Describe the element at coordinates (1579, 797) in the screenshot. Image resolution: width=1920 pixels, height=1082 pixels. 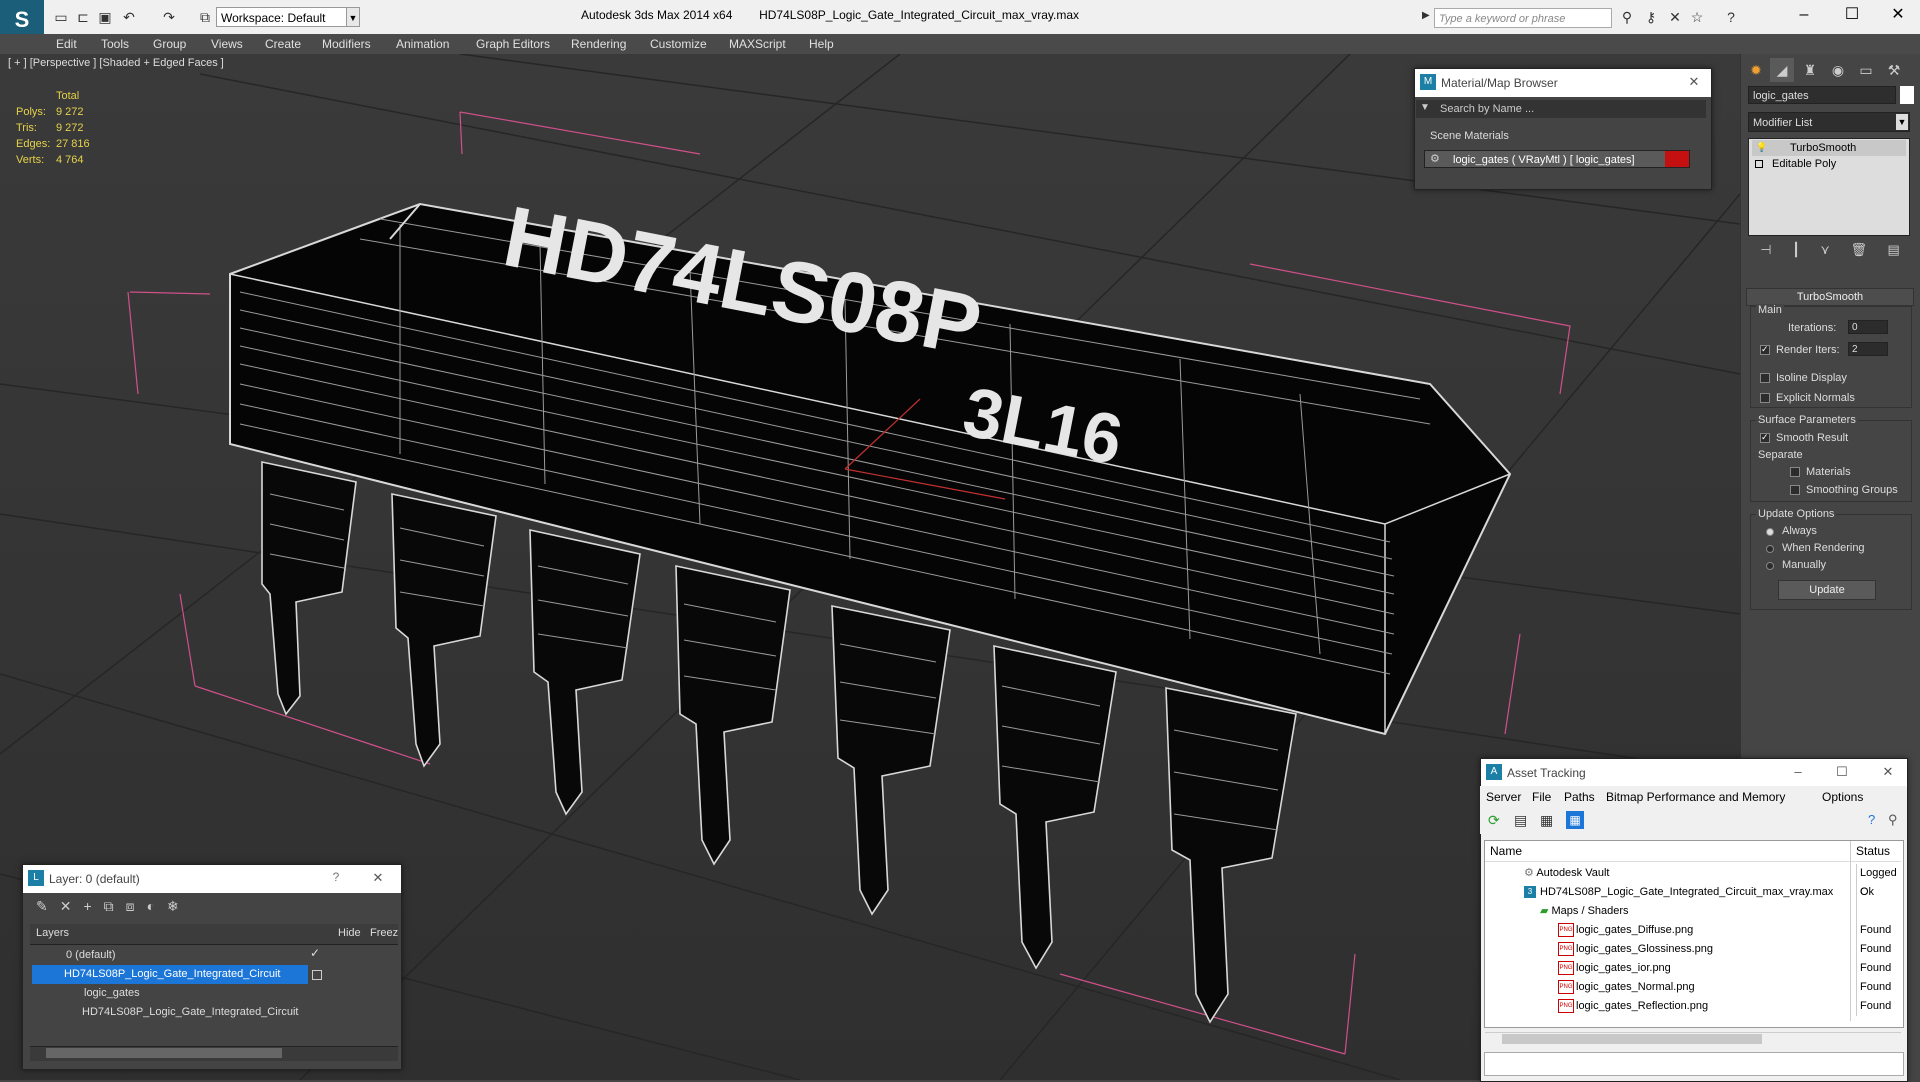
I see `at-menu-paths: Paths` at that location.